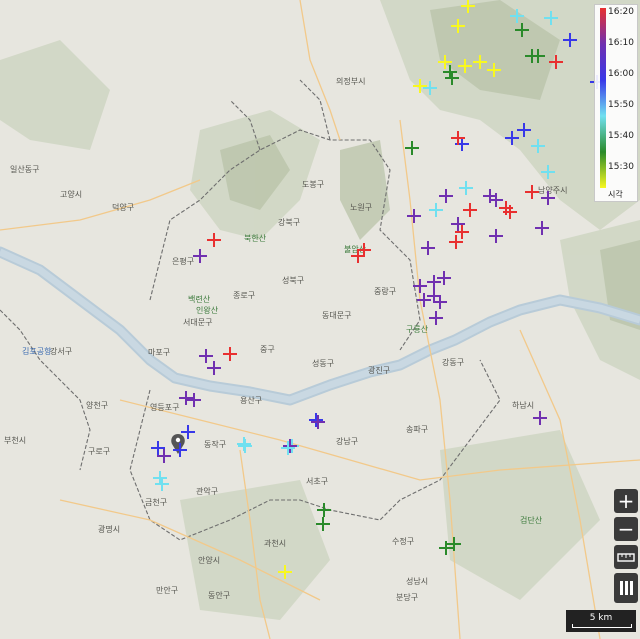 Image resolution: width=640 pixels, height=639 pixels. I want to click on legend-tick: 15:30, so click(621, 167).